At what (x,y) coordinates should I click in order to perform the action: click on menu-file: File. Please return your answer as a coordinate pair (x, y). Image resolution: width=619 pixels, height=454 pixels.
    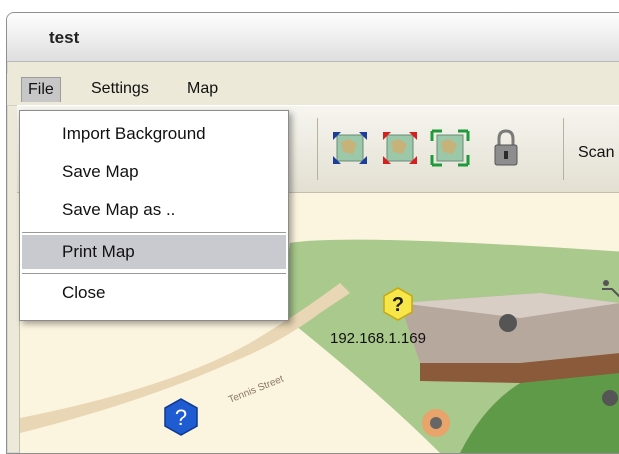
    Looking at the image, I should click on (41, 89).